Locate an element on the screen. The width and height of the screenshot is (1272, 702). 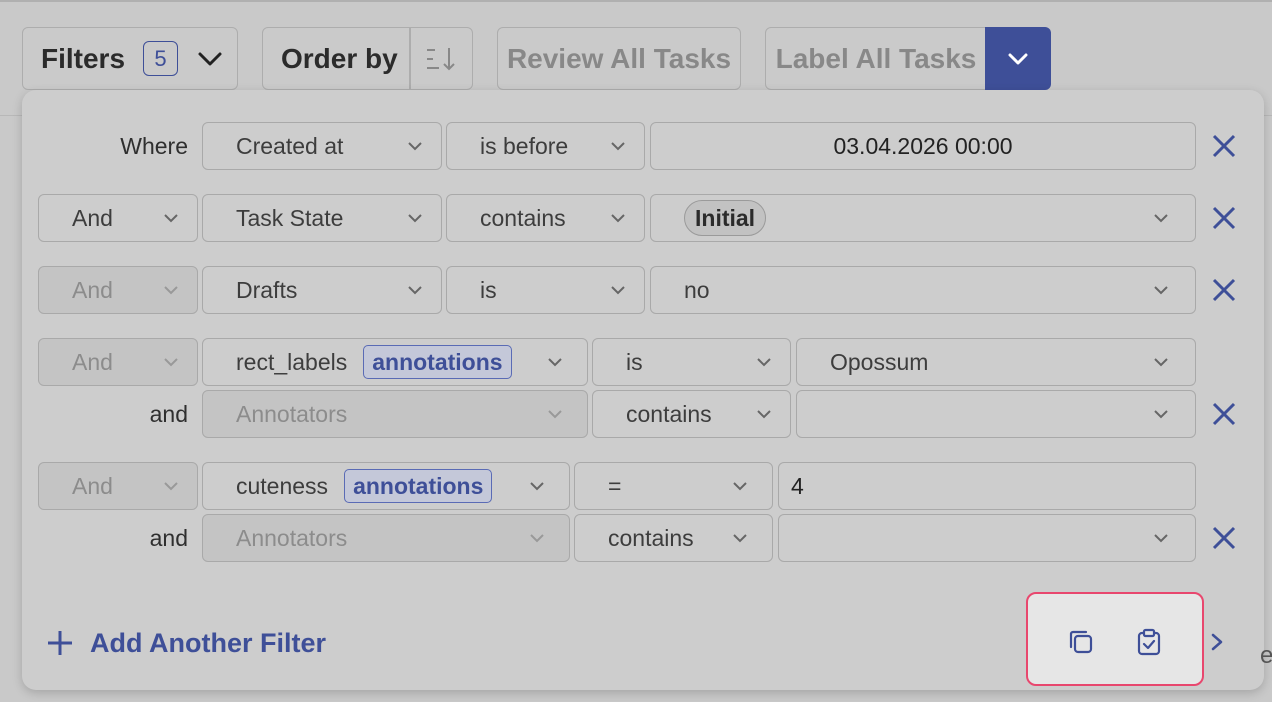
filter-field-select: Created at is located at coordinates (322, 146).